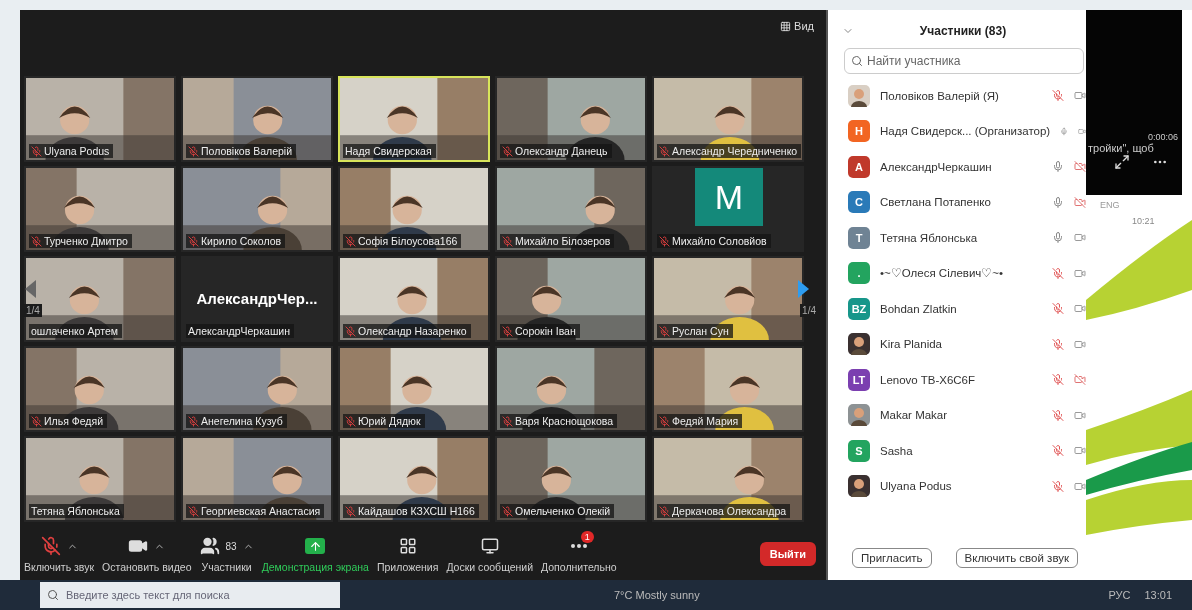 This screenshot has width=1192, height=610. Describe the element at coordinates (859, 308) in the screenshot. I see `avatar: BZ` at that location.